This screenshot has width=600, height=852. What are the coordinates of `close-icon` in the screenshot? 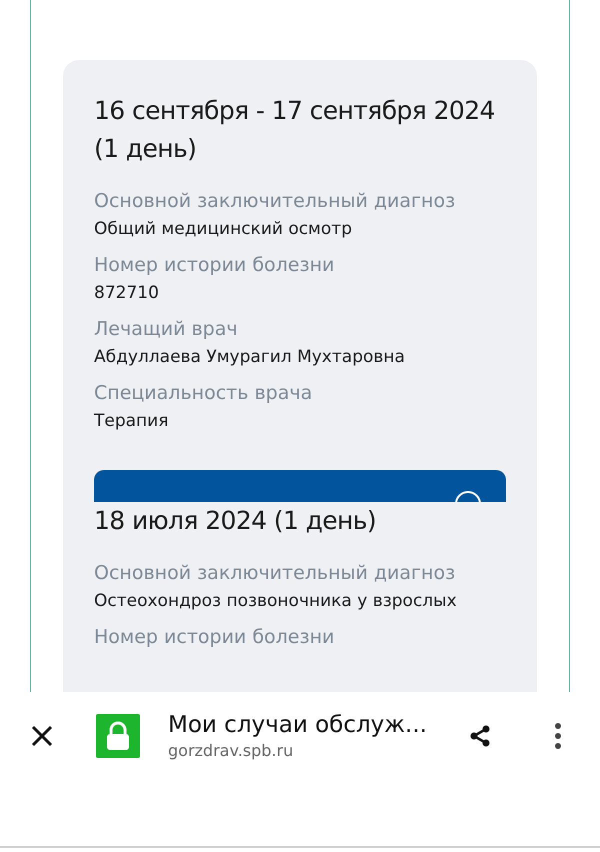 It's located at (42, 736).